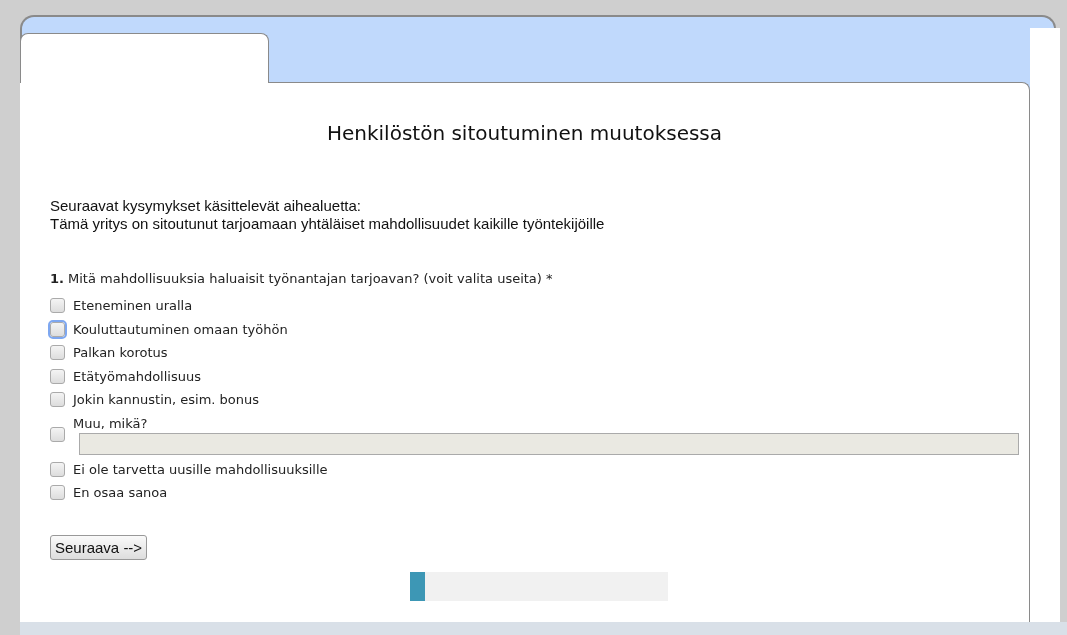  I want to click on option-label: Palkan korotus, so click(120, 353).